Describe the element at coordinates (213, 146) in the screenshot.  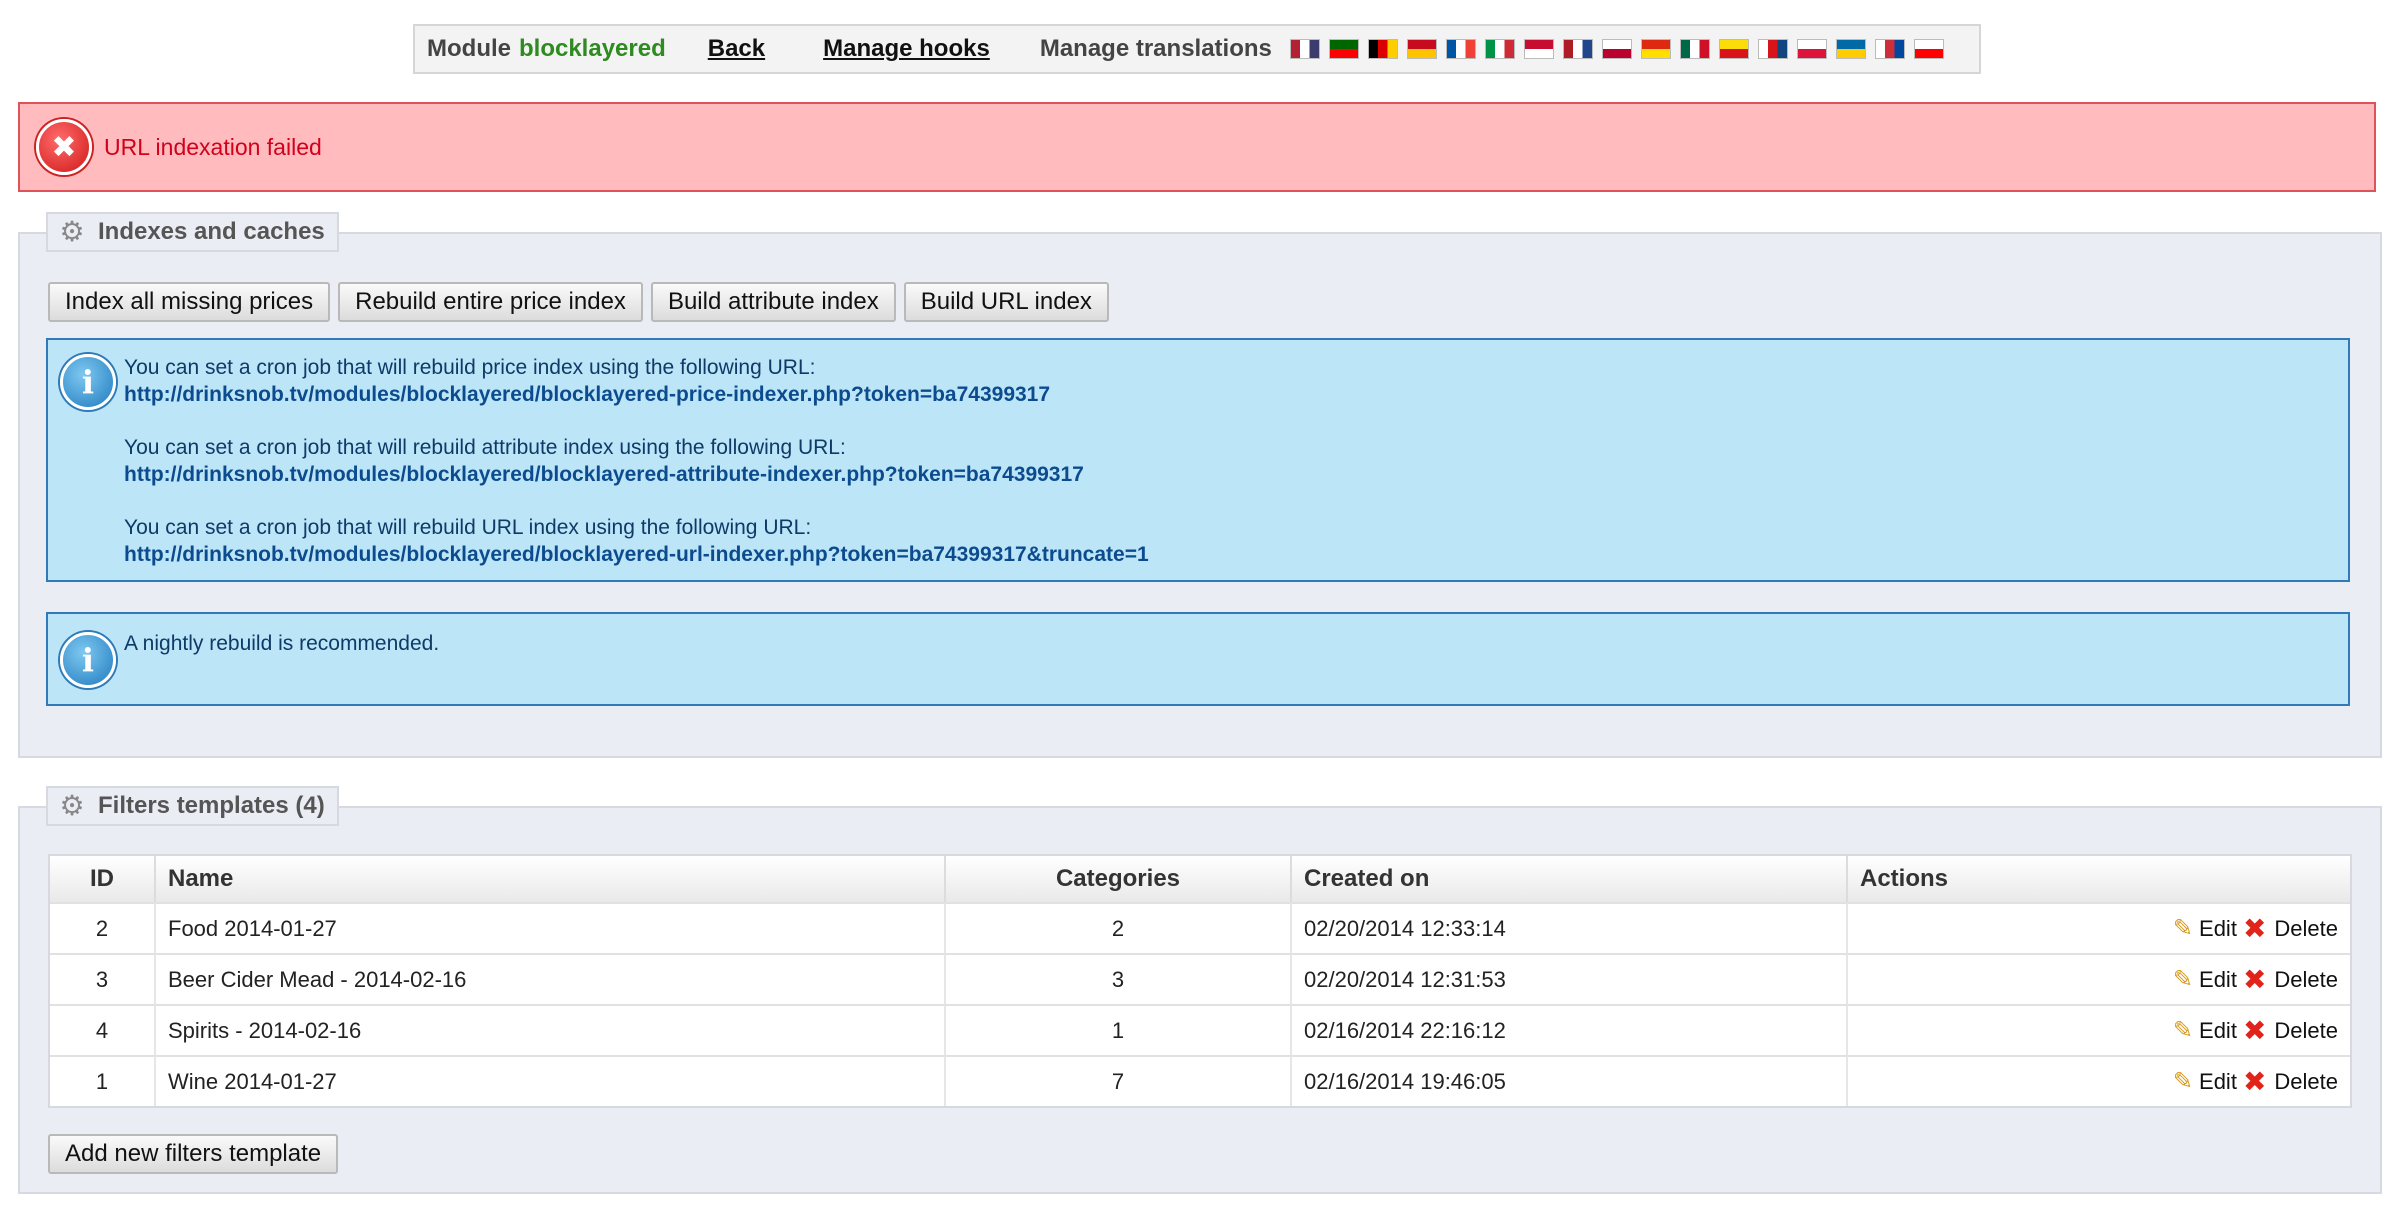
I see `error-message: URL indexation failed` at that location.